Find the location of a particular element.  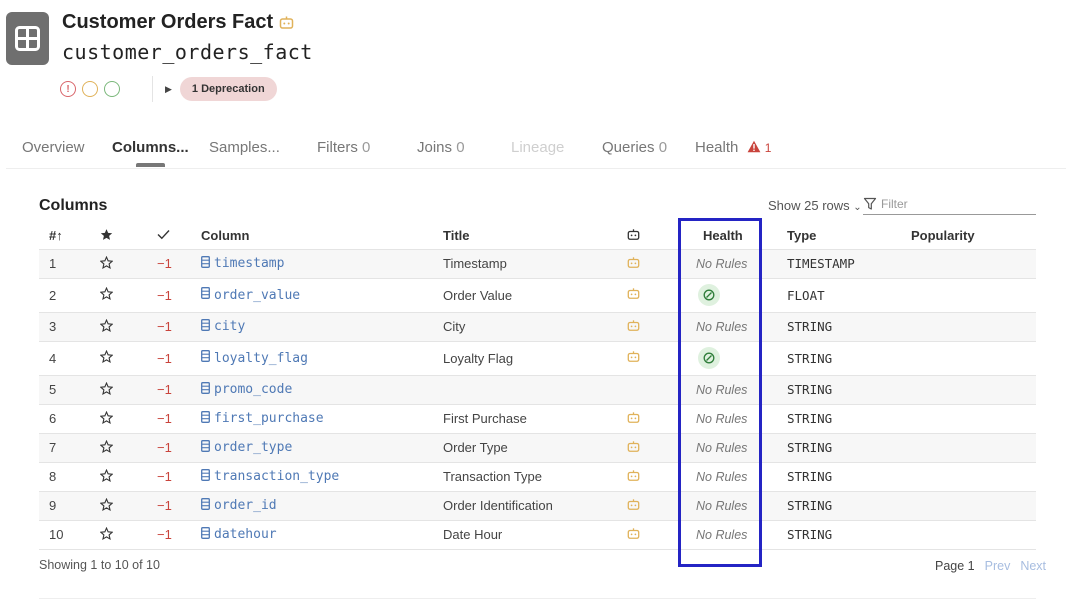

status-circle-warning is located at coordinates (90, 89).